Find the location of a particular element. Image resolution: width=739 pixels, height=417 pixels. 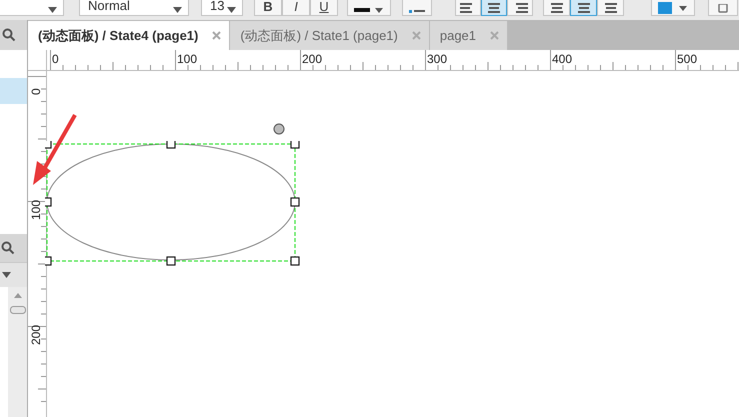

panel-dropdown is located at coordinates (13, 274).